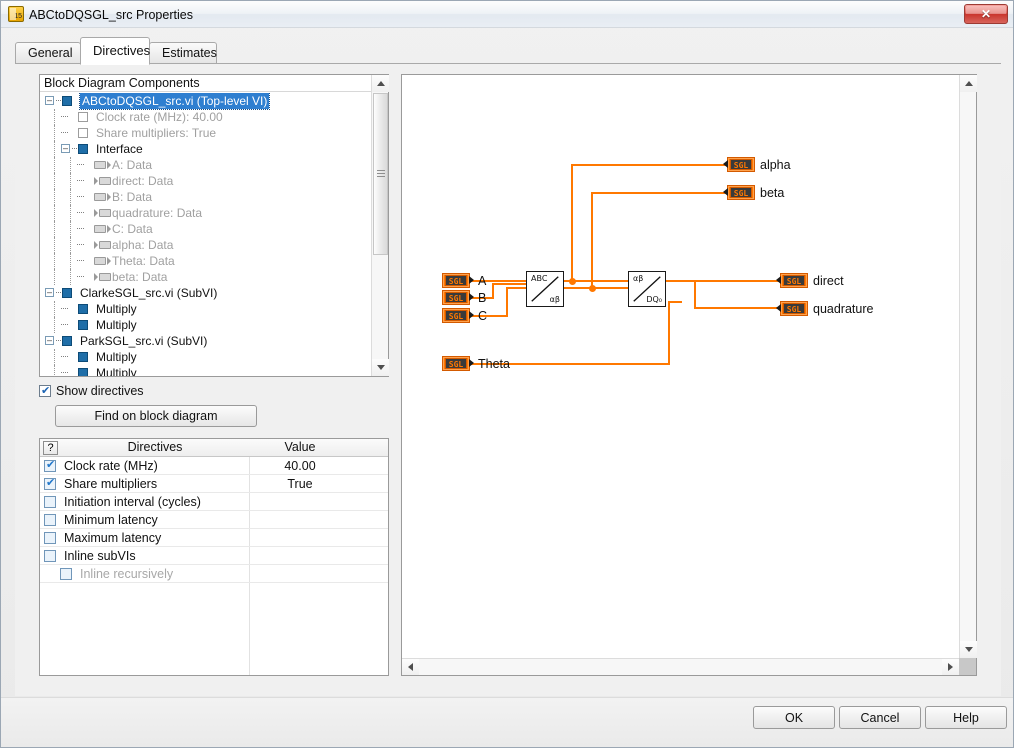  Describe the element at coordinates (380, 367) in the screenshot. I see `tree-scroll-down-button` at that location.